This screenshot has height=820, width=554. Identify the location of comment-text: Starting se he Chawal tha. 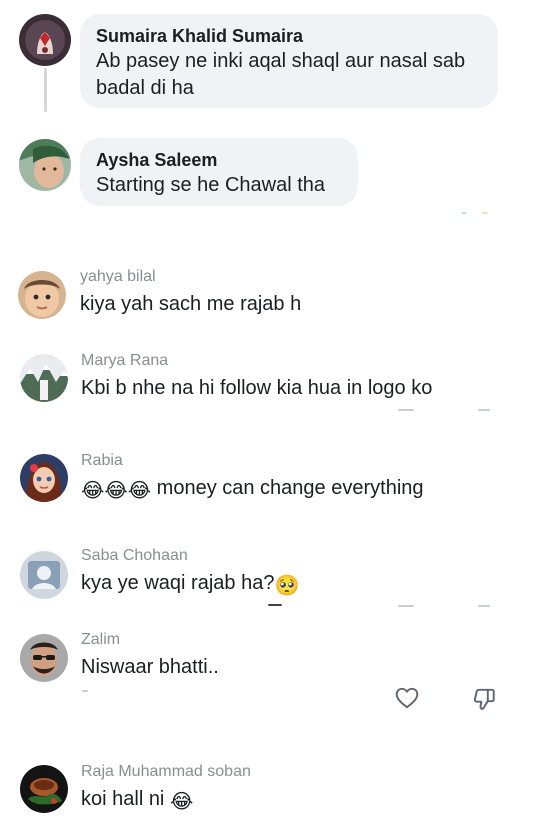
(211, 185).